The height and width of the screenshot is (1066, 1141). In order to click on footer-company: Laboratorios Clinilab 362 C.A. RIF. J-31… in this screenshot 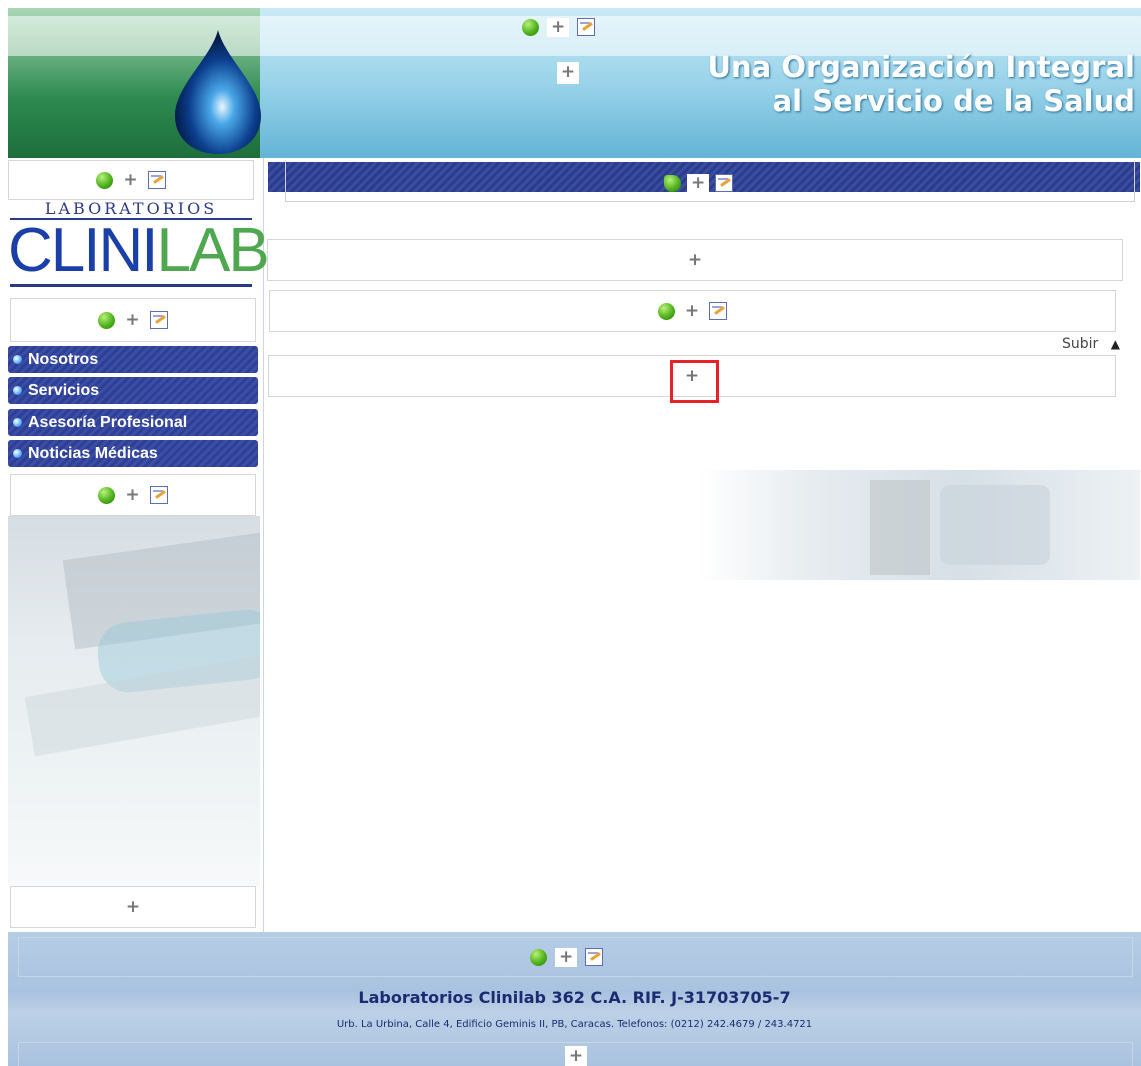, I will do `click(574, 997)`.